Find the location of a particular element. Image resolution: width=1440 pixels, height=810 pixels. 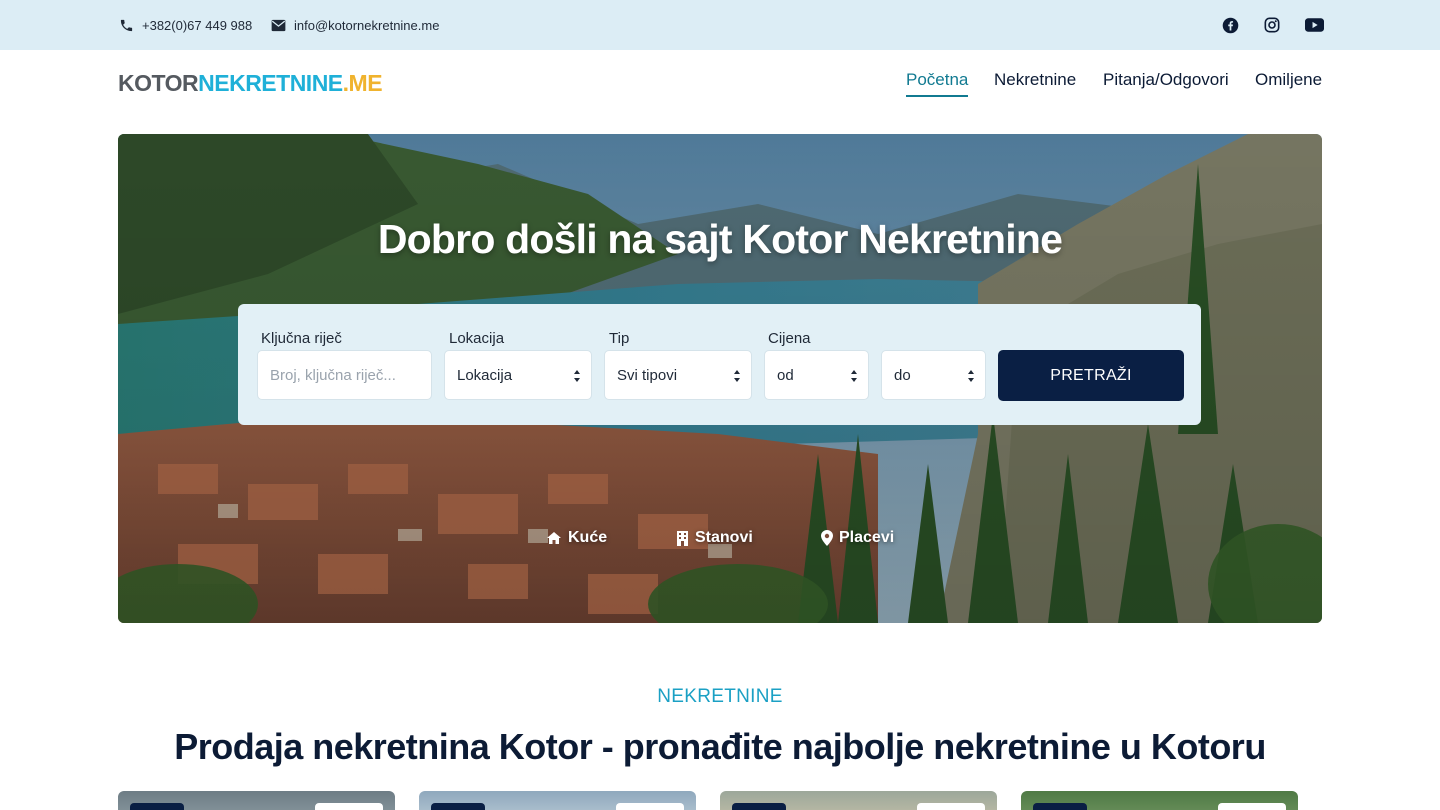

type-label: Tip is located at coordinates (619, 338).